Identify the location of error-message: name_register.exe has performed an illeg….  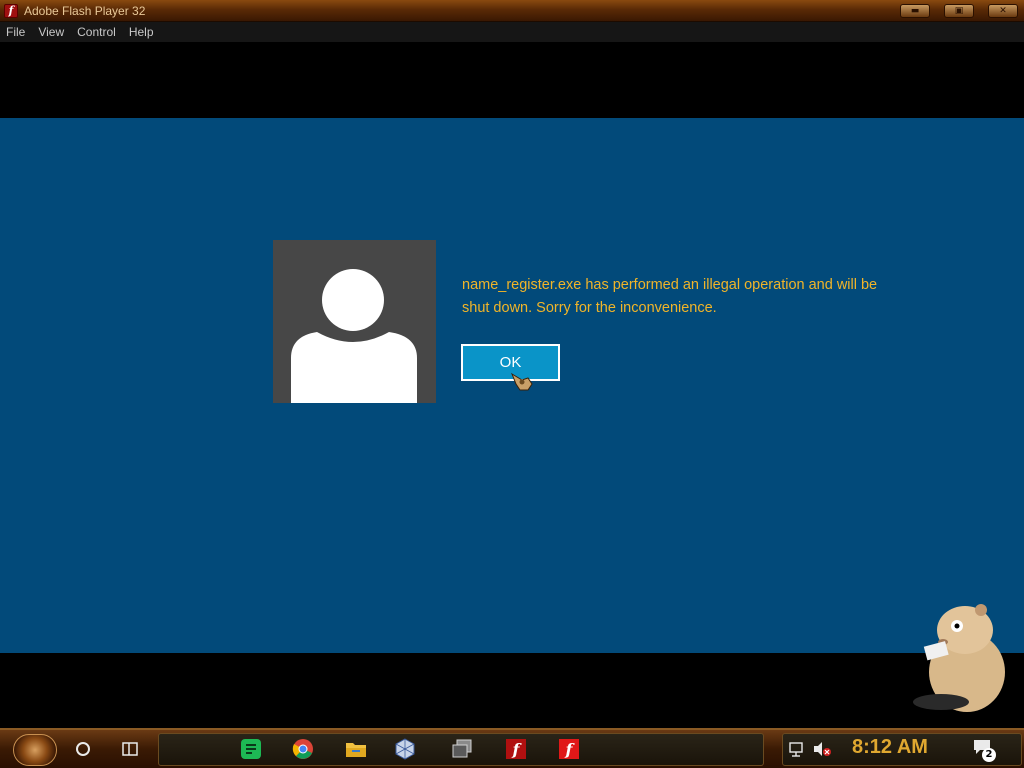
(670, 296).